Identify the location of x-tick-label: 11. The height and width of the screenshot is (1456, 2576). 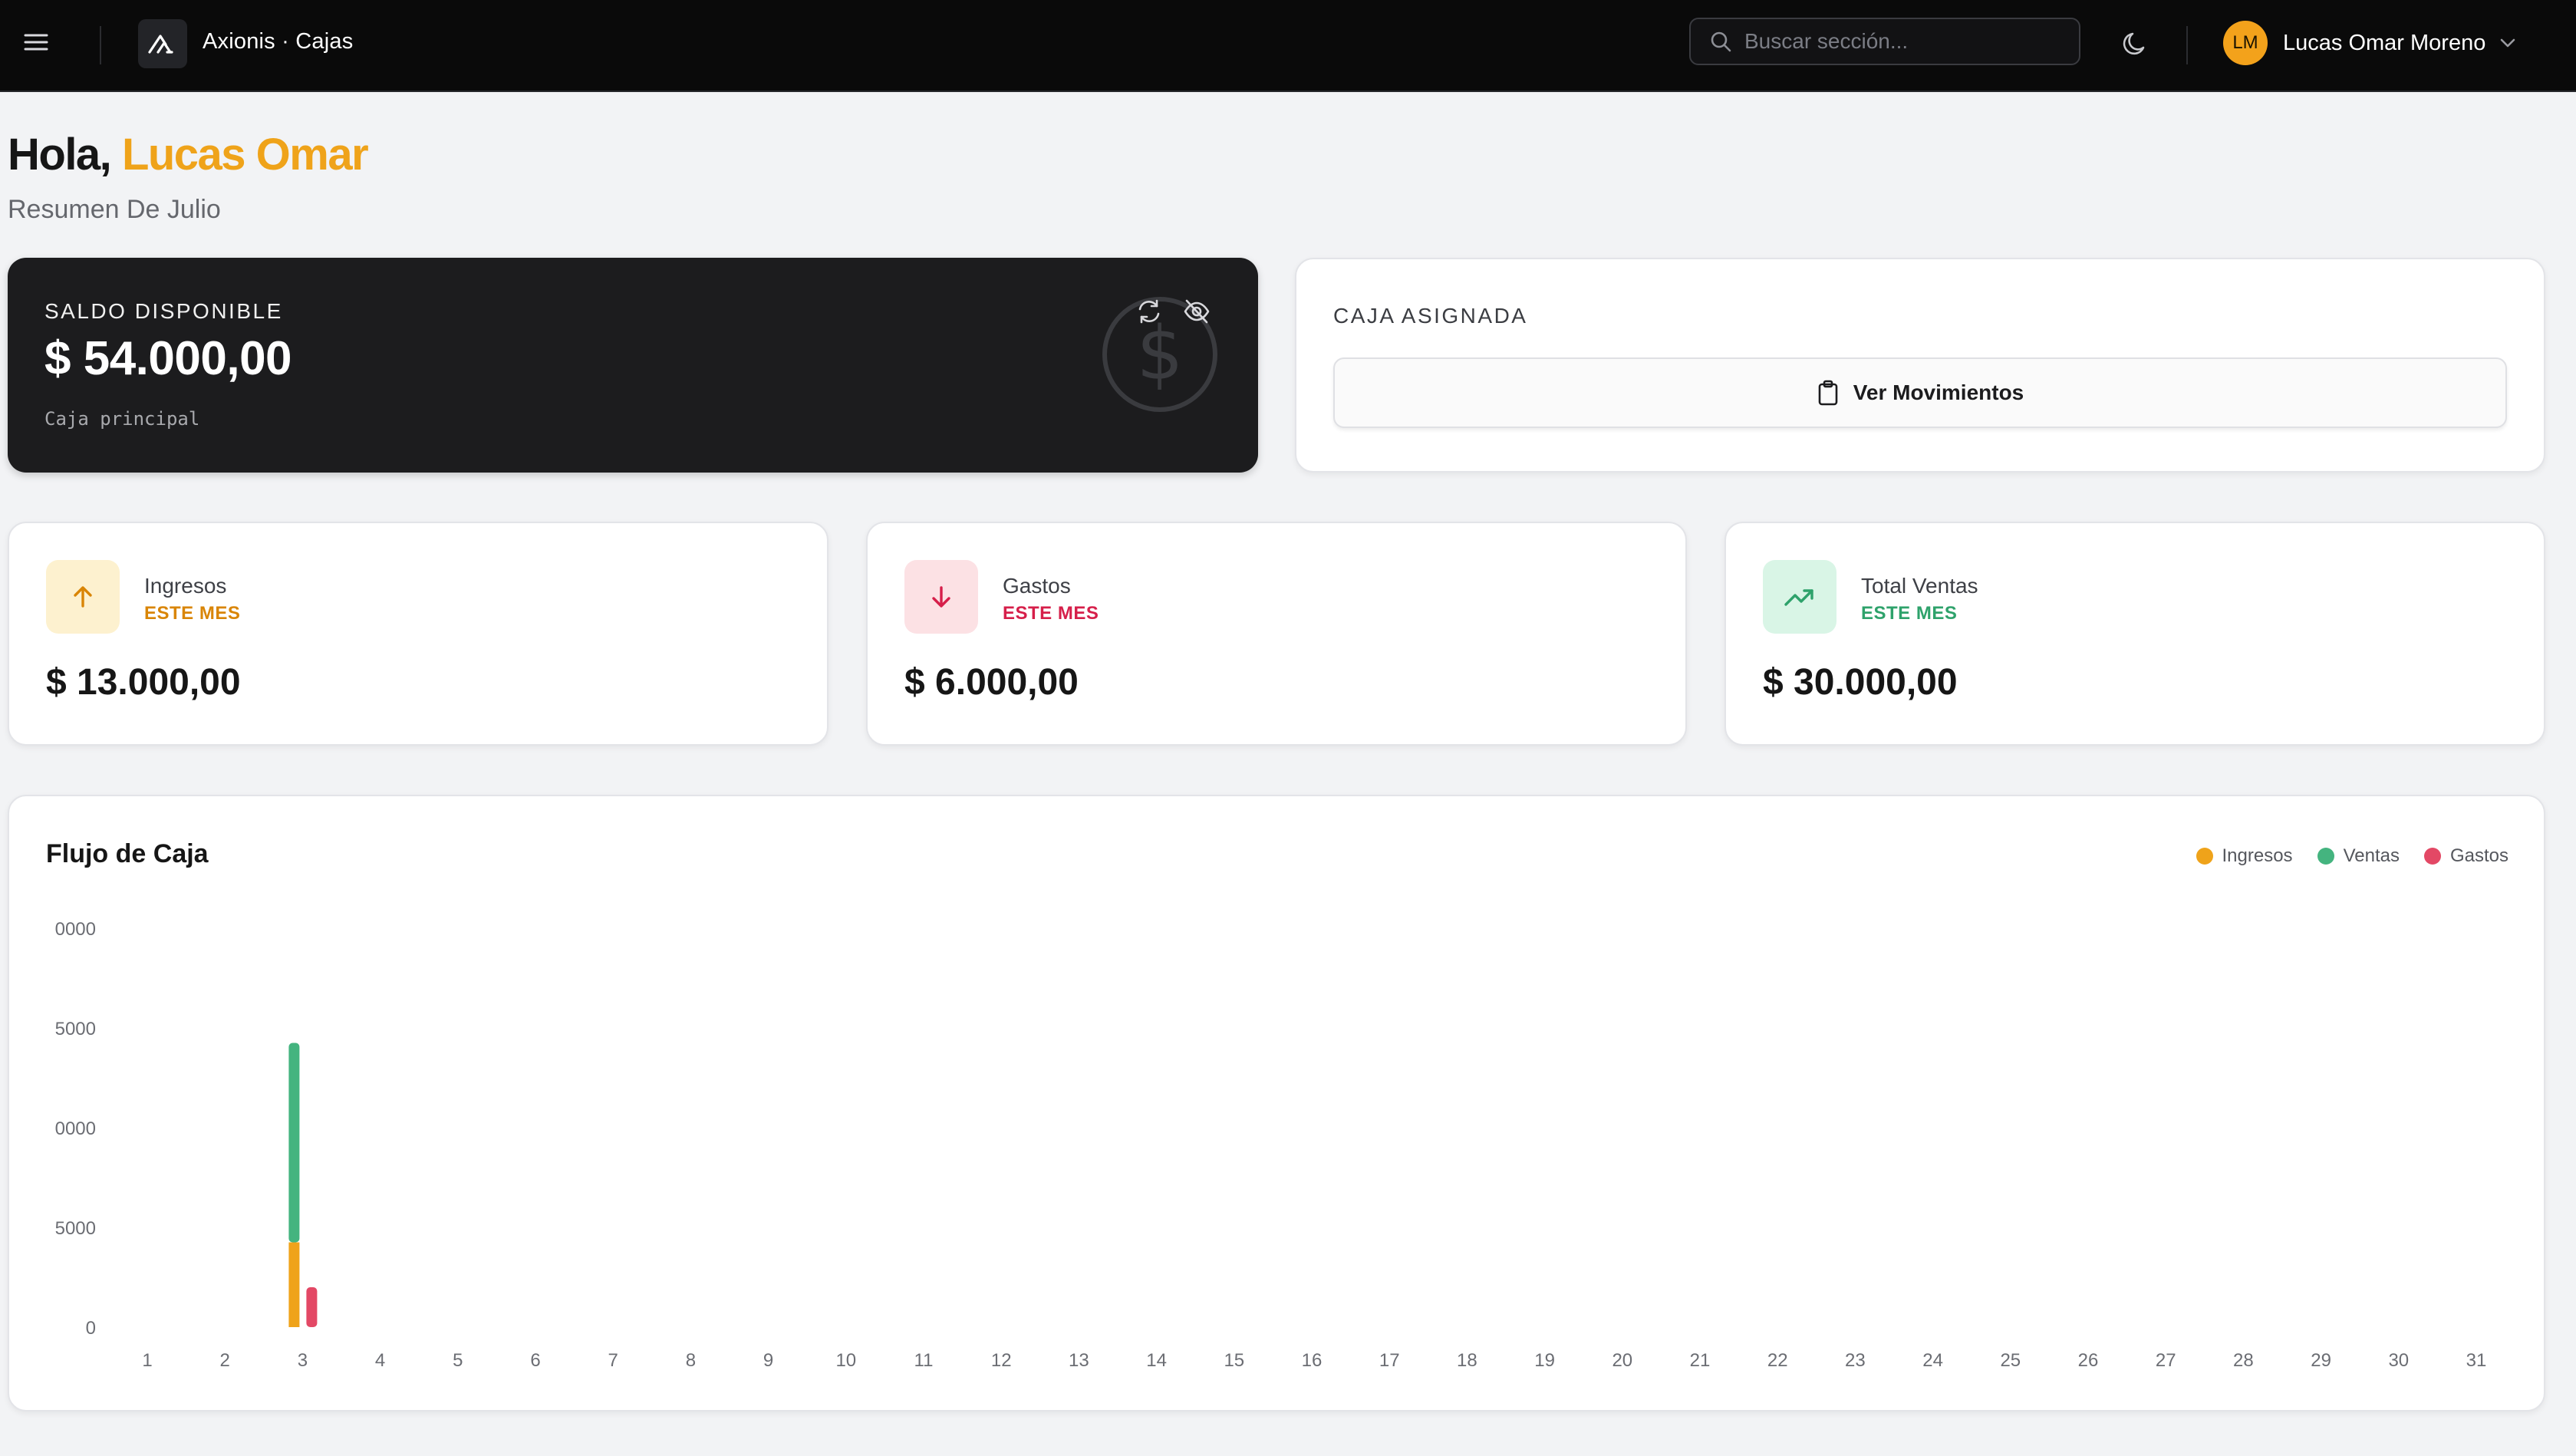
(924, 1360).